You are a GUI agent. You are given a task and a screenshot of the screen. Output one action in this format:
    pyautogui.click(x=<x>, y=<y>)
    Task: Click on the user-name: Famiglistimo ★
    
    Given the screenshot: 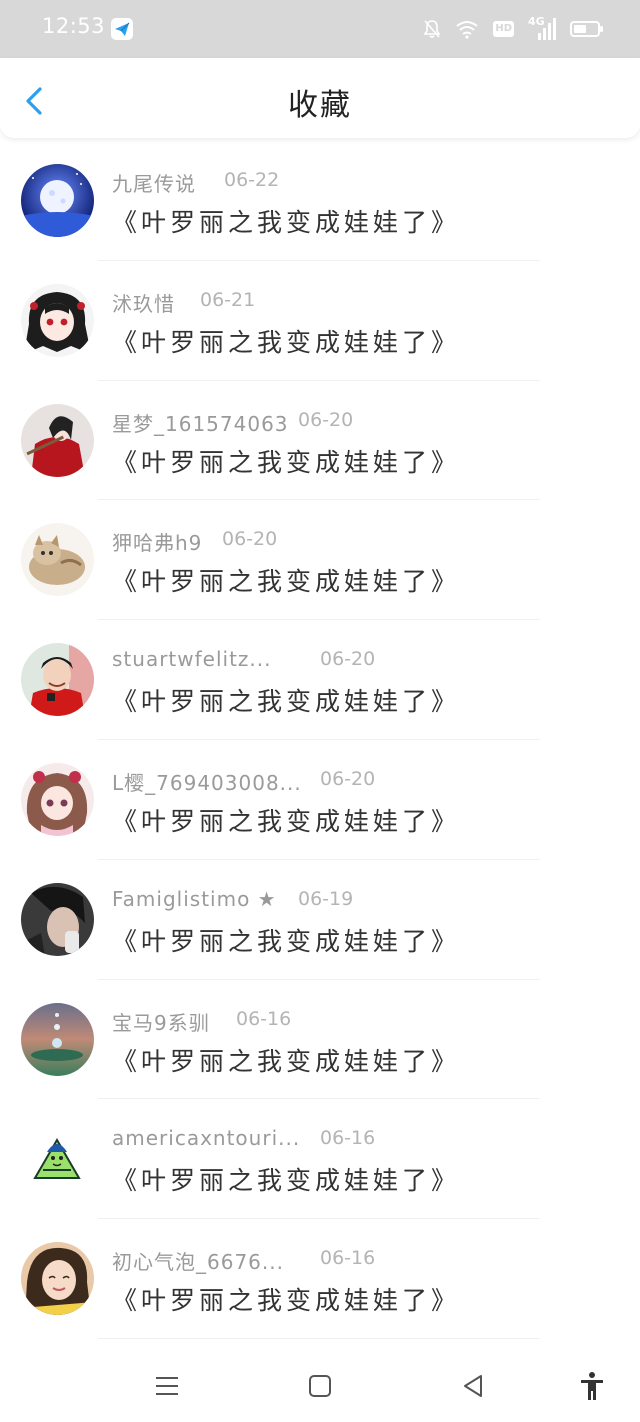 What is the action you would take?
    pyautogui.click(x=194, y=898)
    